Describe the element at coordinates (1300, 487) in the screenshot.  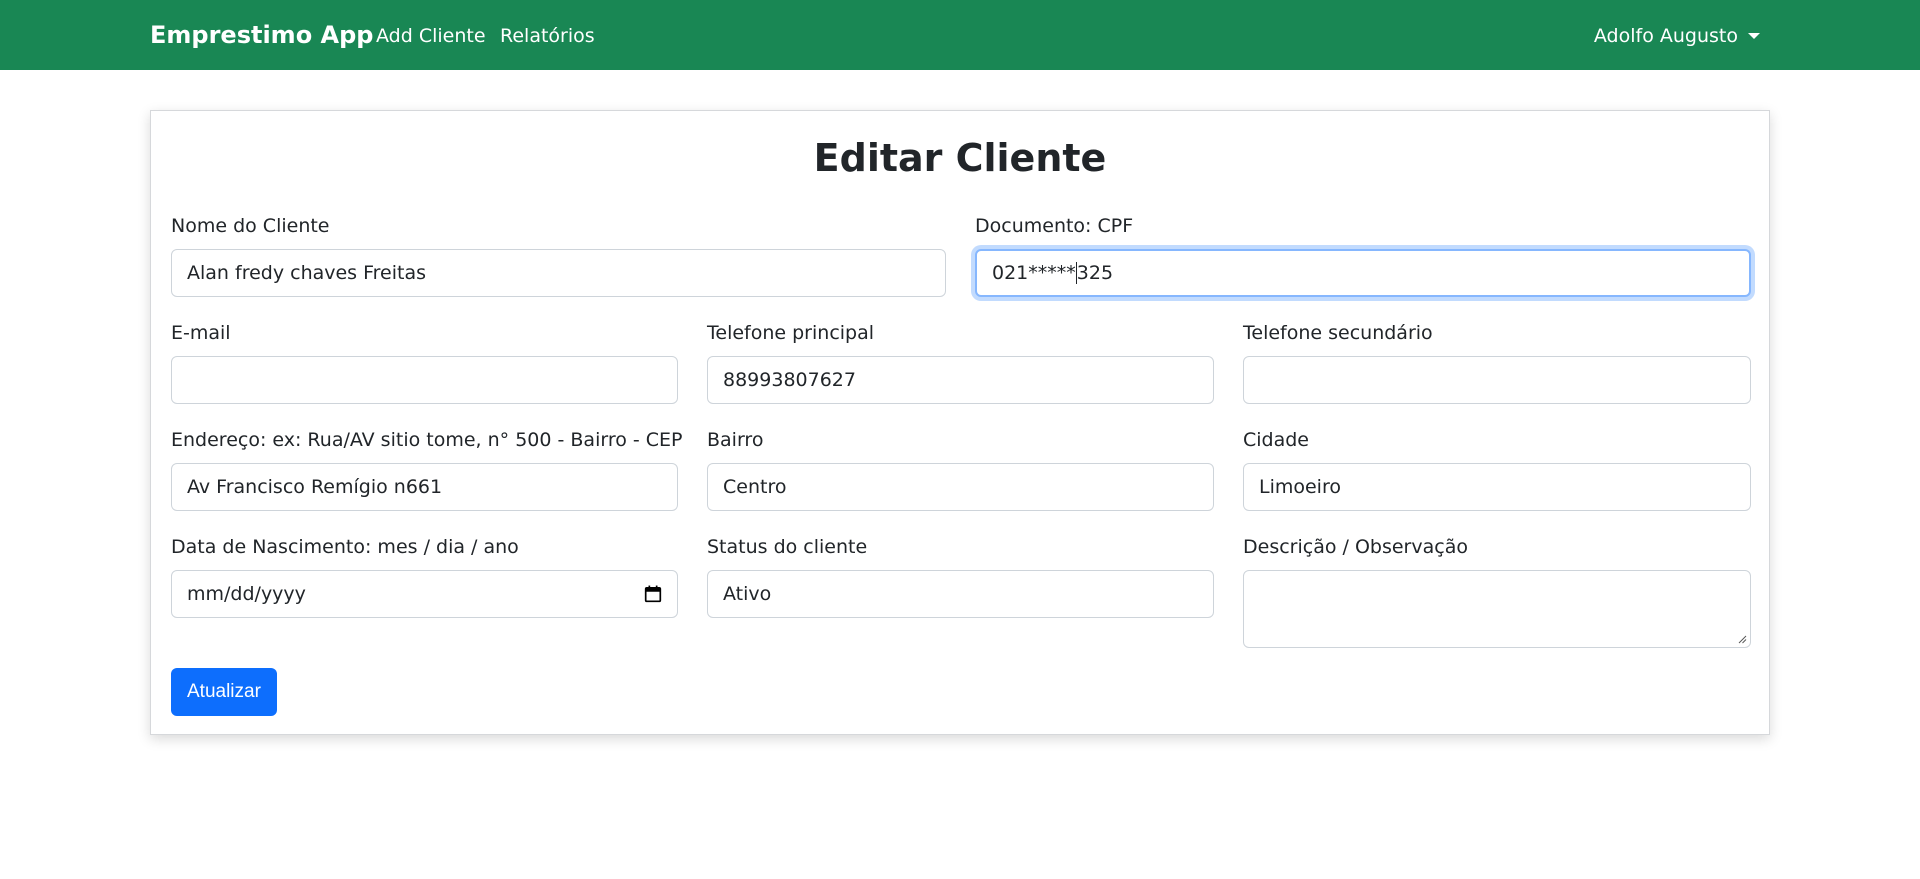
I see `cidade-value: Limoeiro` at that location.